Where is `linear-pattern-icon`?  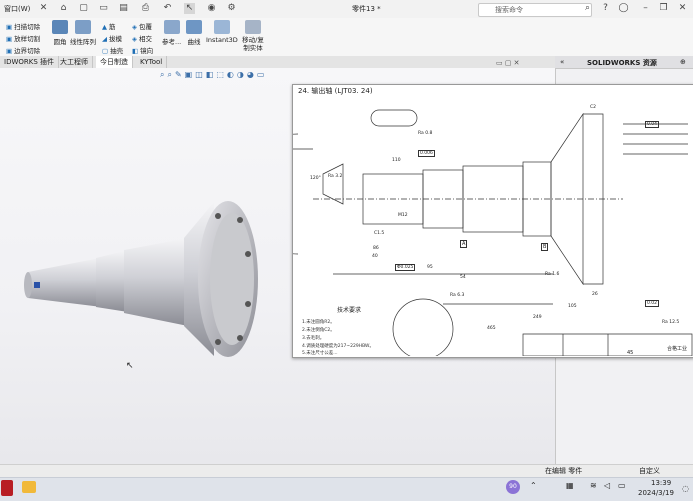
linear-pattern-icon is located at coordinates (83, 27).